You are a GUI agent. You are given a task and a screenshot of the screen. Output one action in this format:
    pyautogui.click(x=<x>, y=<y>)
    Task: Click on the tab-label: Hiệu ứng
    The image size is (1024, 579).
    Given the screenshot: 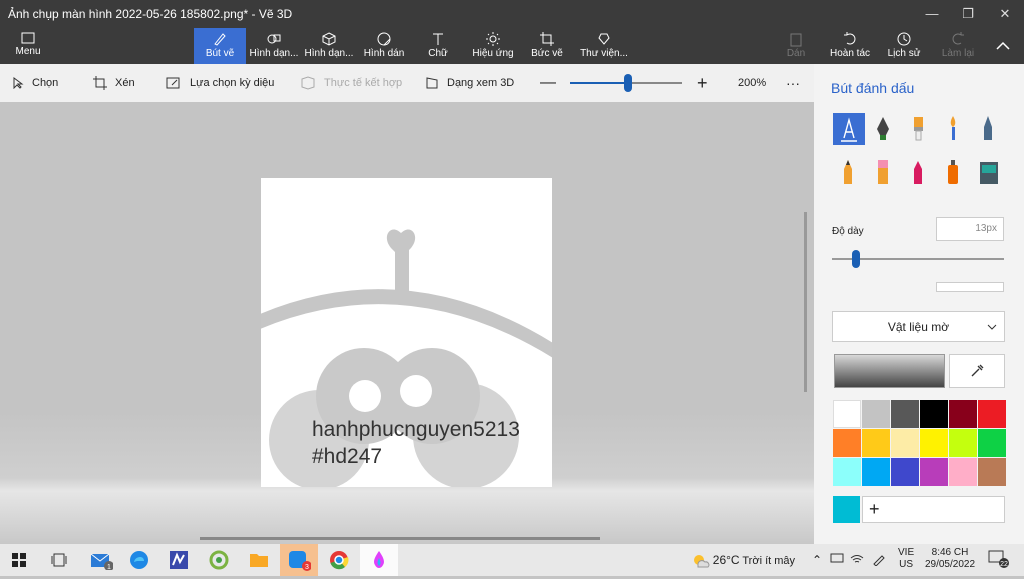 What is the action you would take?
    pyautogui.click(x=493, y=53)
    